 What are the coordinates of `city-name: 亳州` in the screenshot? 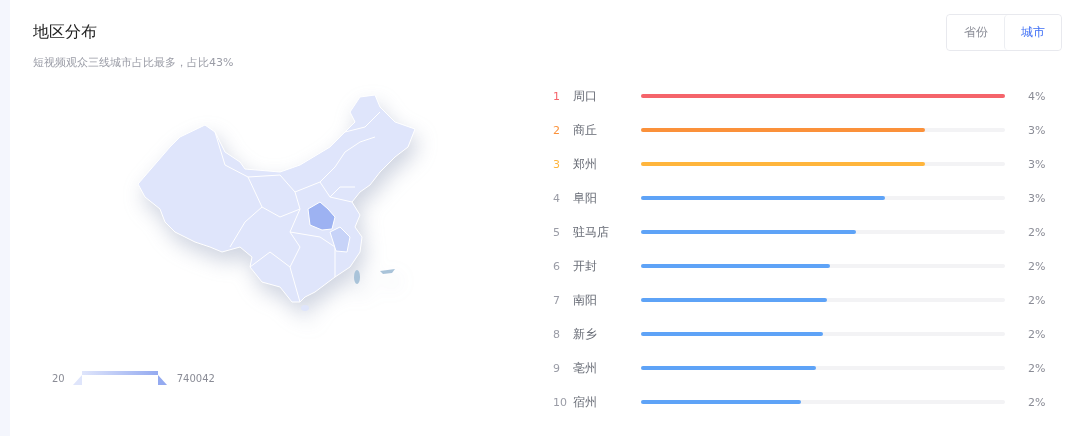 It's located at (585, 368).